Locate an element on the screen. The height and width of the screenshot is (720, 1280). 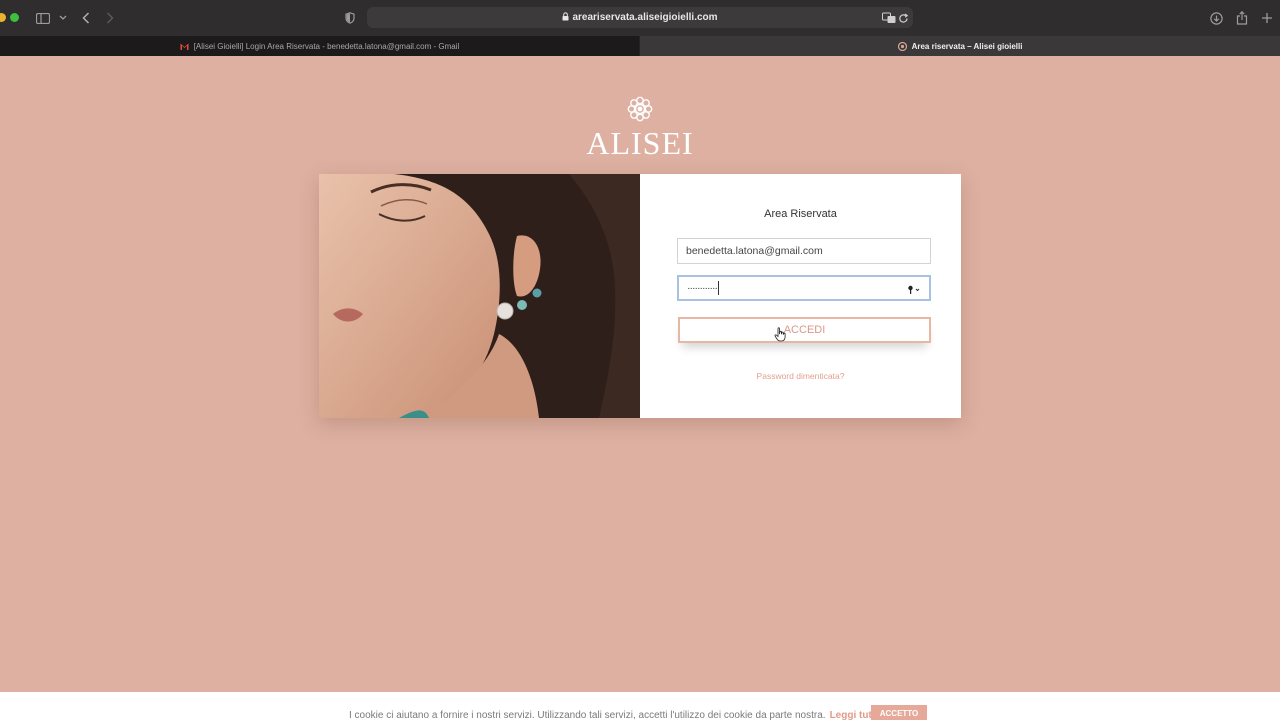
url-text: areariservata.aliseigioielli.com is located at coordinates (645, 17).